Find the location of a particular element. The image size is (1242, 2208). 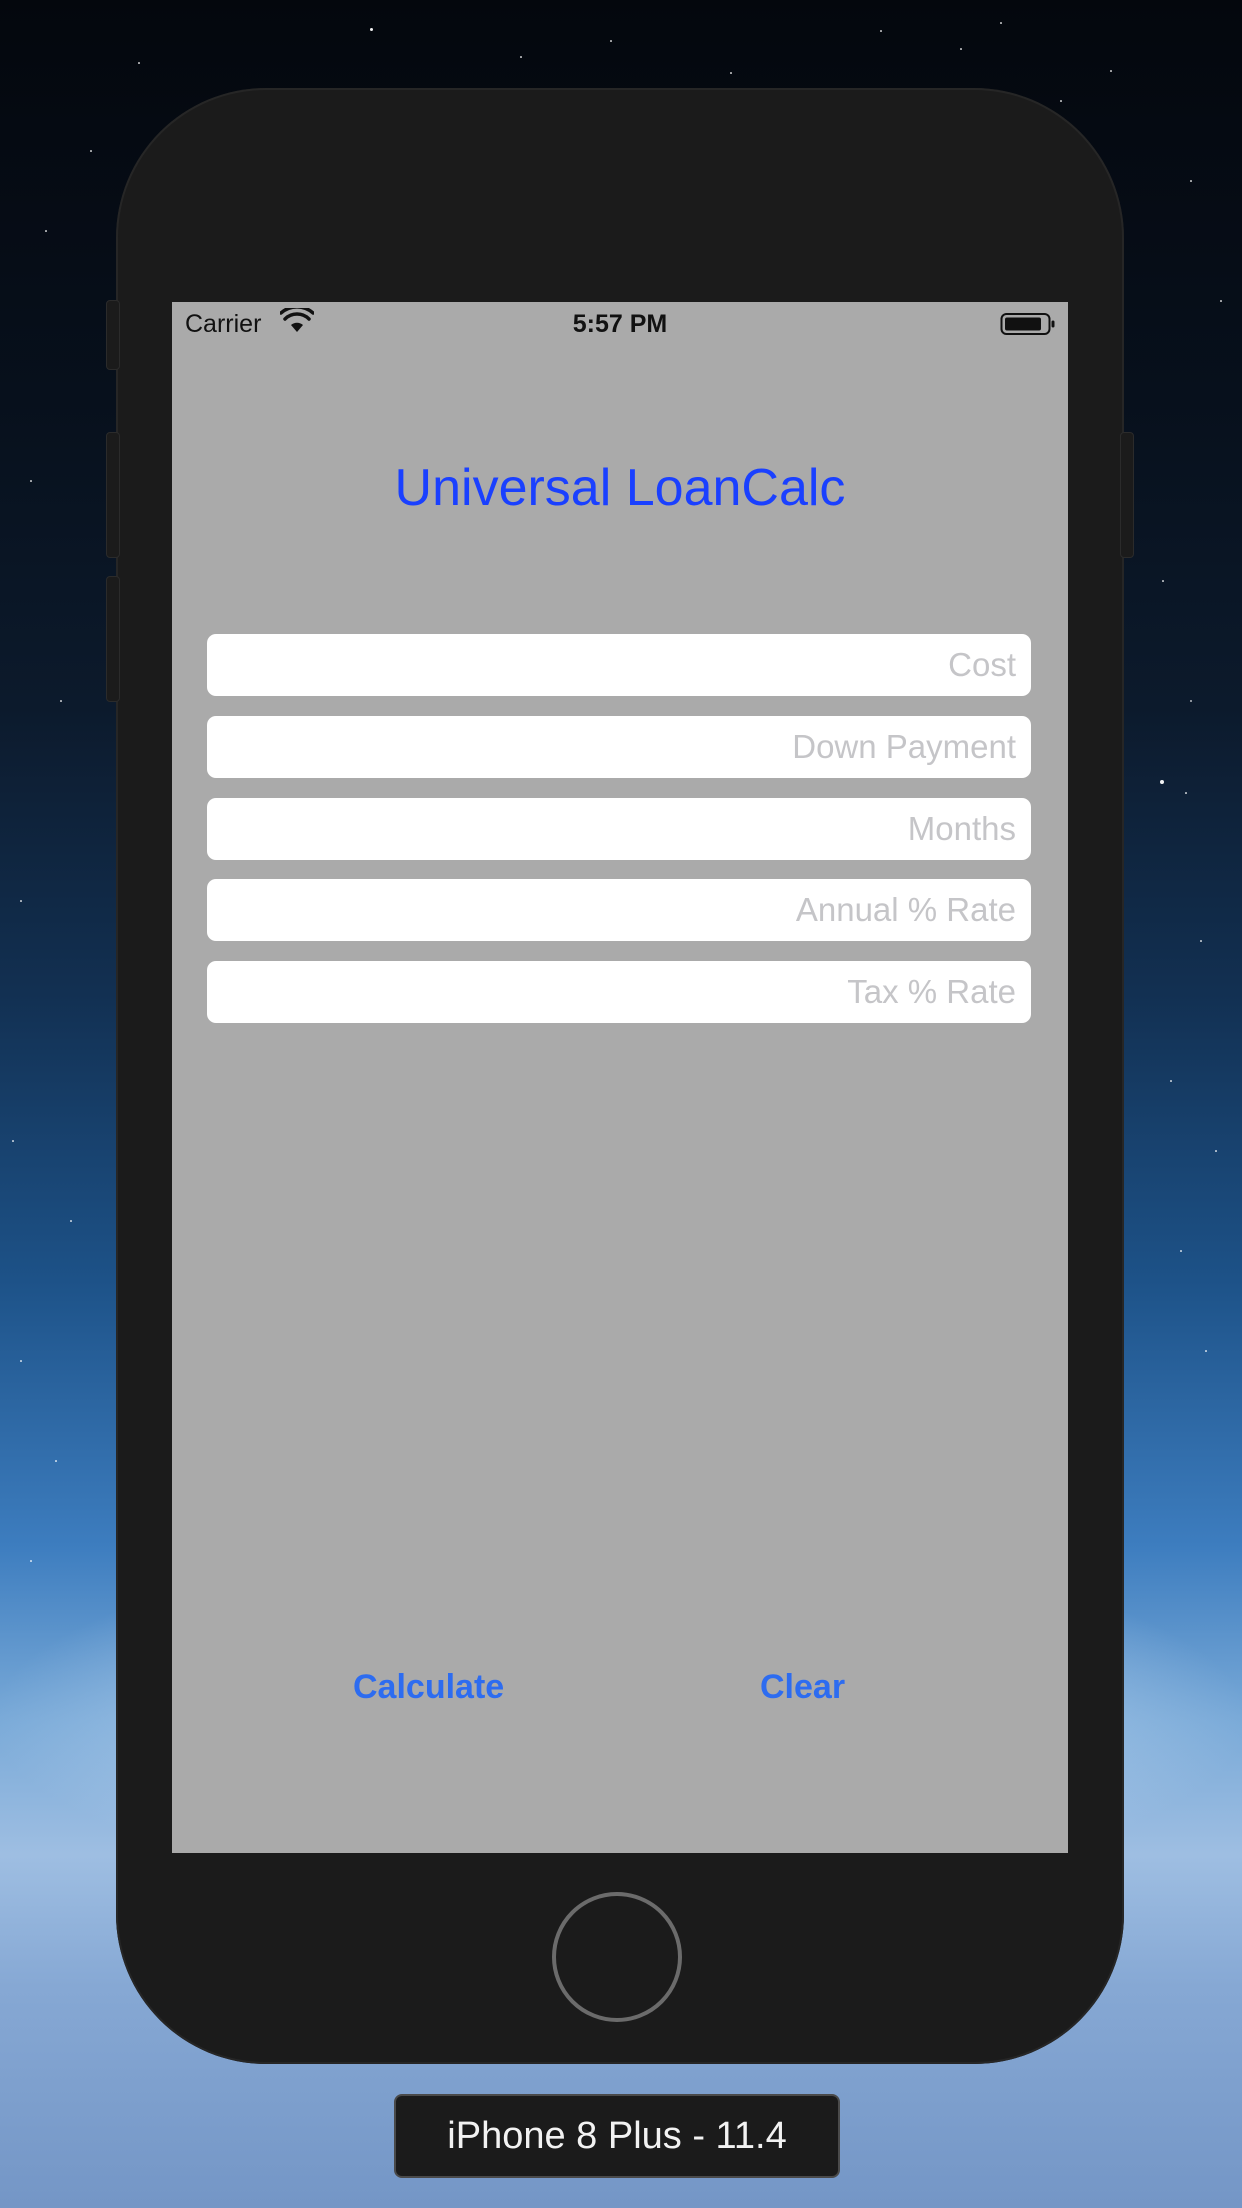

volume-down-button is located at coordinates (113, 639).